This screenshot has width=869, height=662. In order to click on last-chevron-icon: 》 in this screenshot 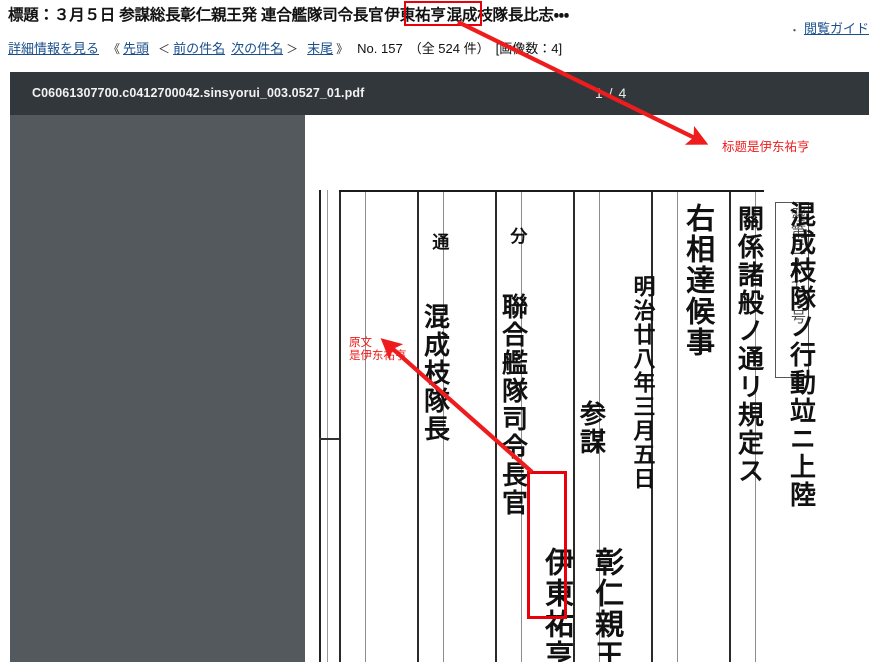, I will do `click(342, 49)`.